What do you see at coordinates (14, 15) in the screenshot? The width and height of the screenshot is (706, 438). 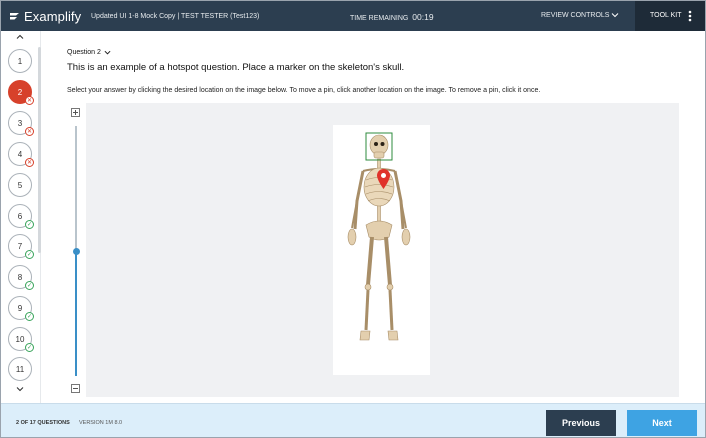 I see `examplify-logo-icon` at bounding box center [14, 15].